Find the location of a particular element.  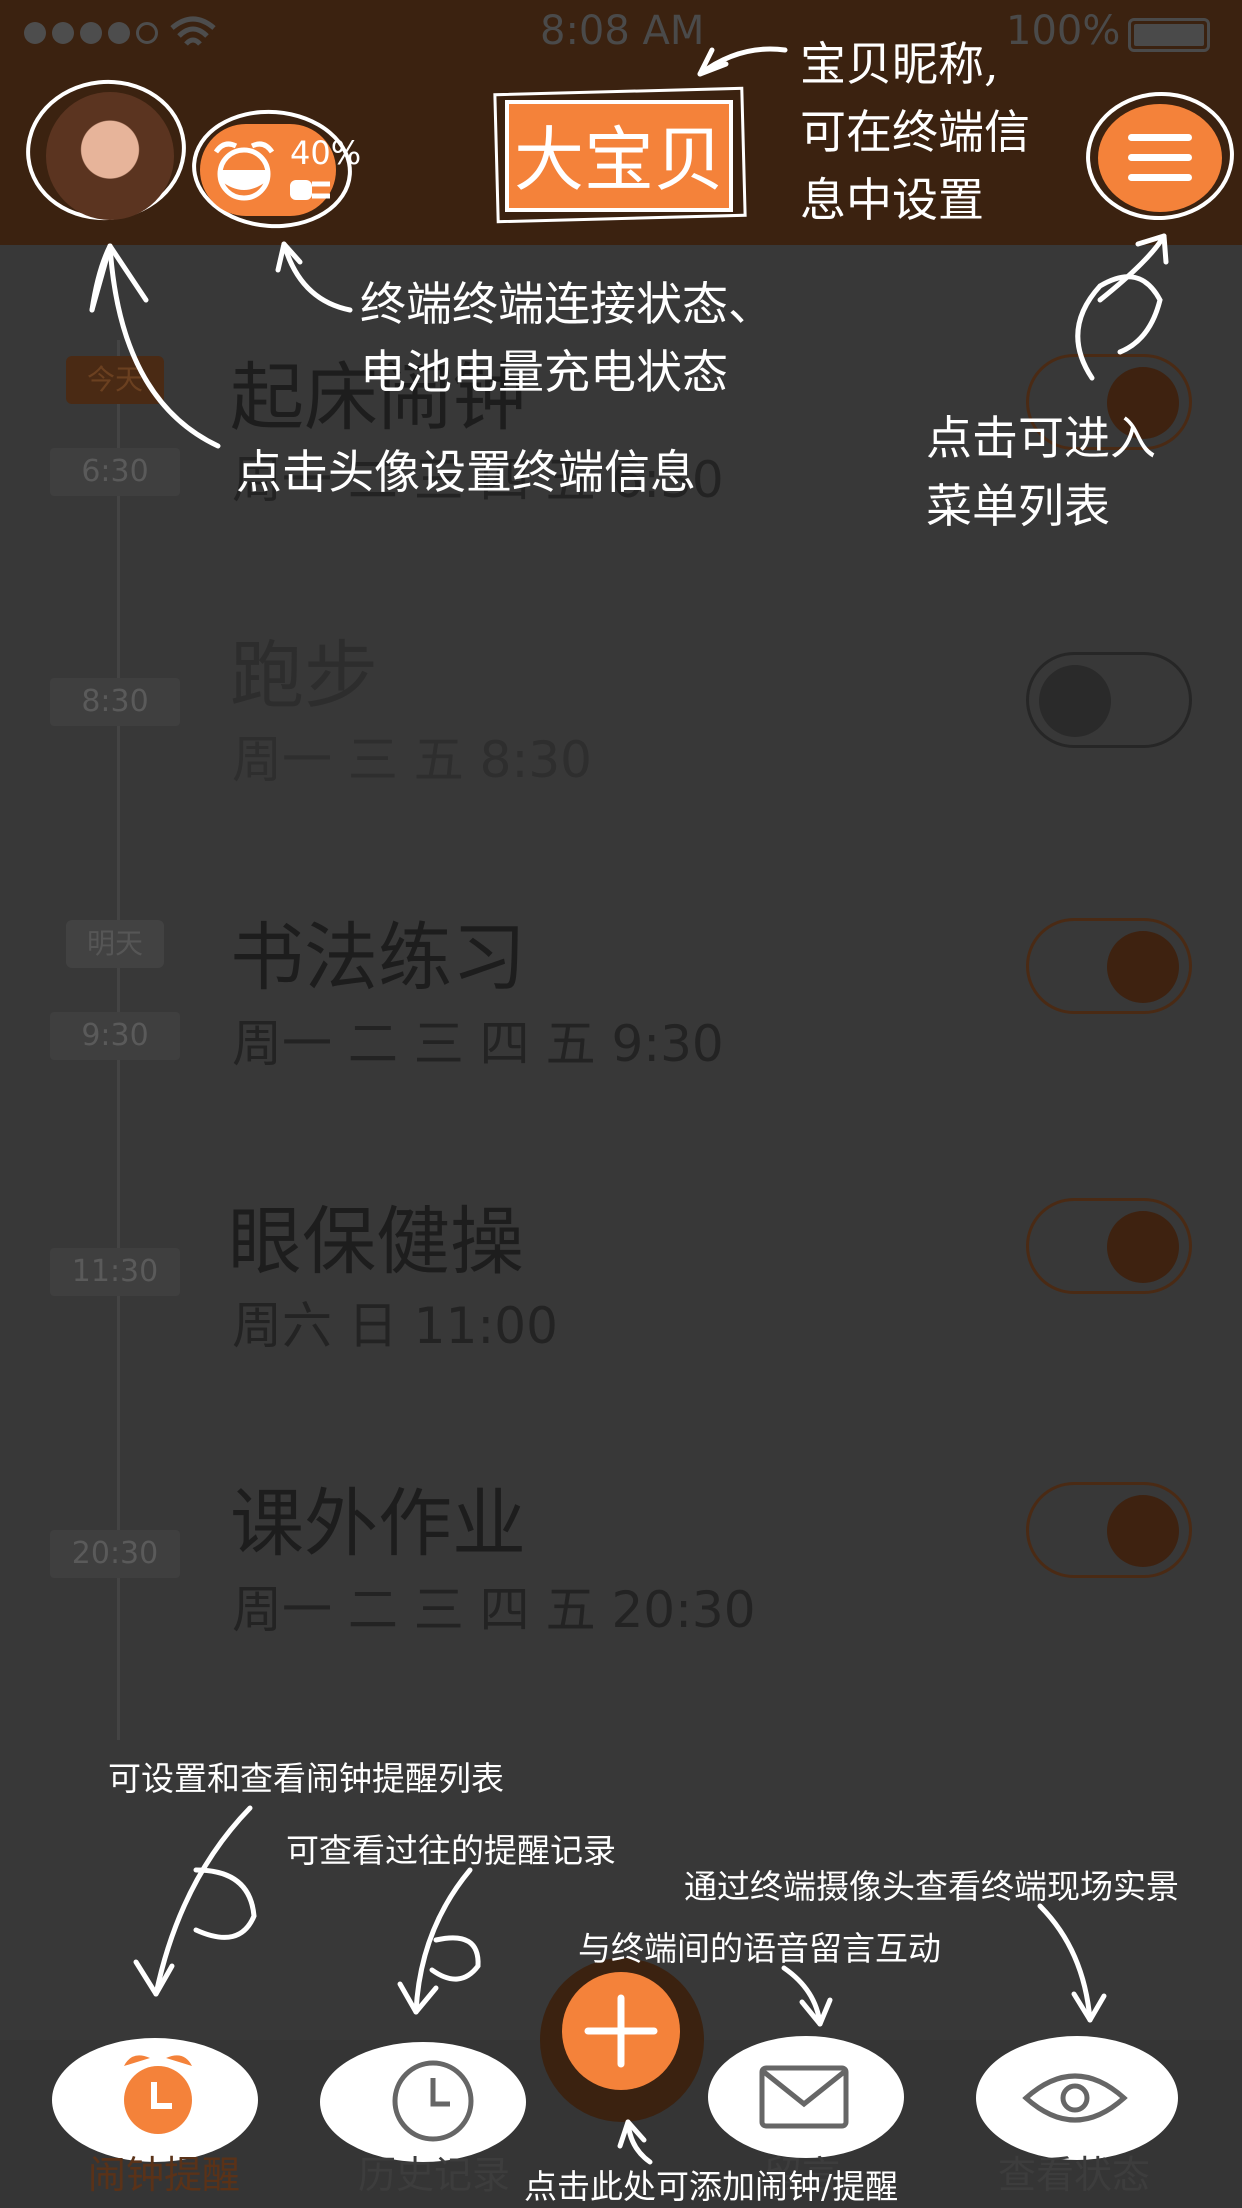

annotation-text: 点击可进入 is located at coordinates (1041, 438).